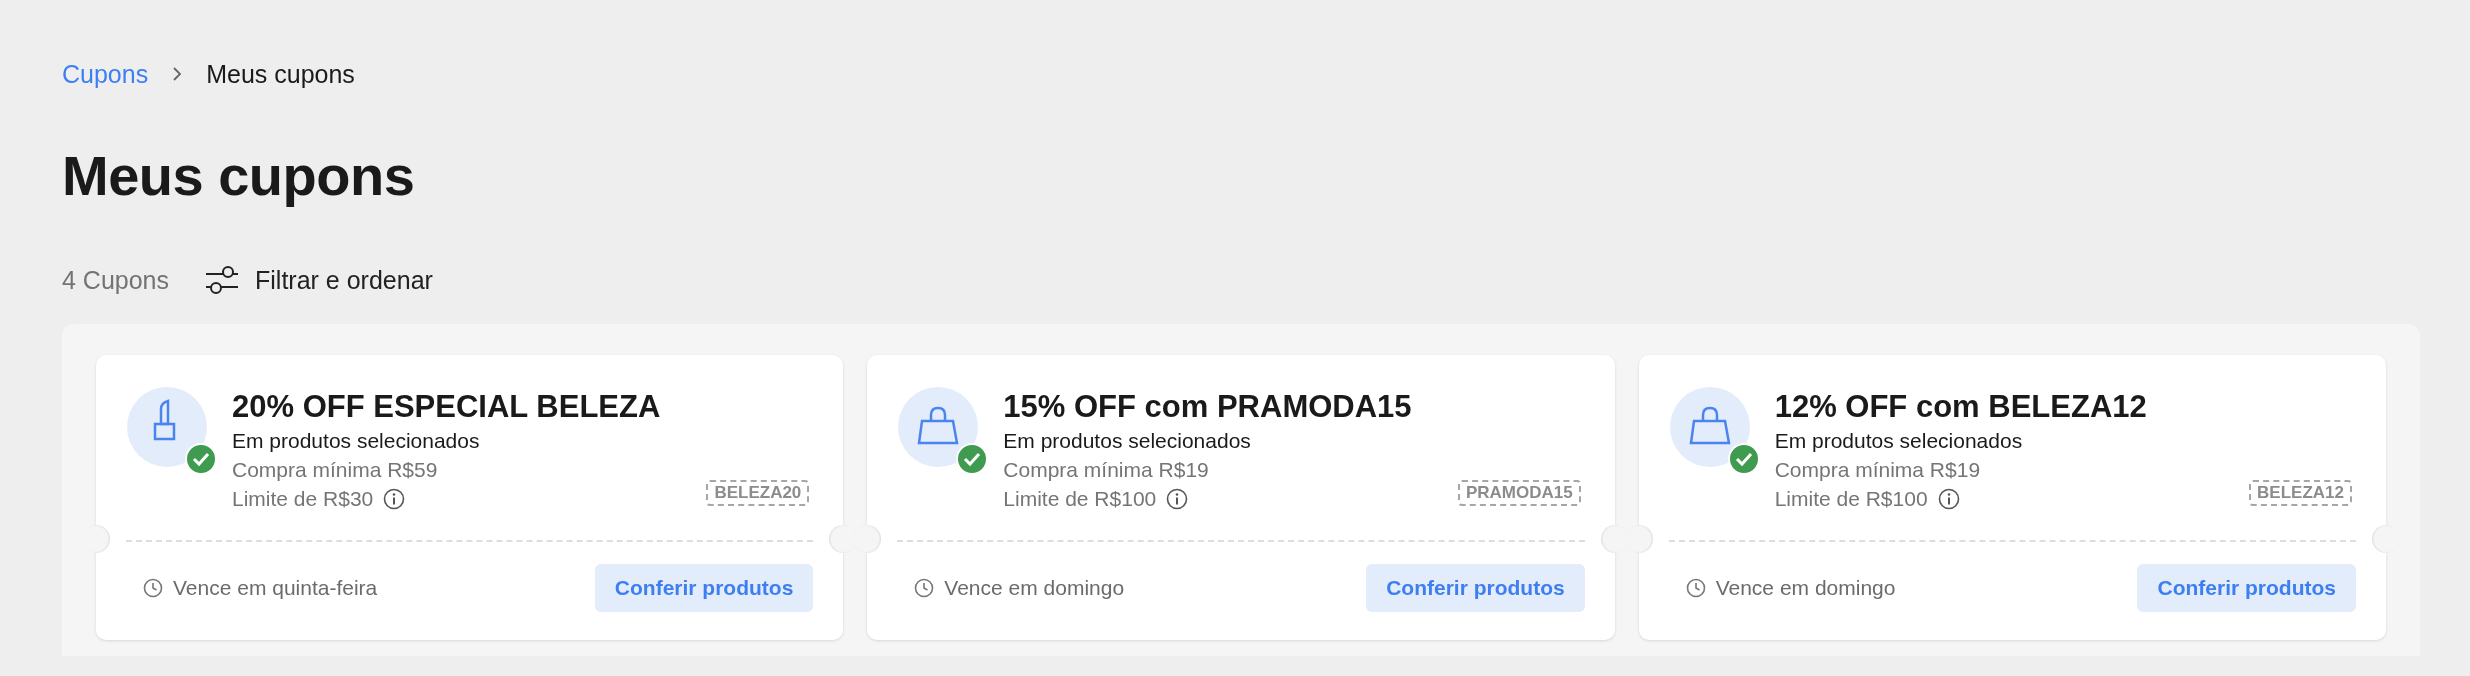  Describe the element at coordinates (447, 407) in the screenshot. I see `coupon-title: 20% OFF ESPECIAL BELEZA` at that location.